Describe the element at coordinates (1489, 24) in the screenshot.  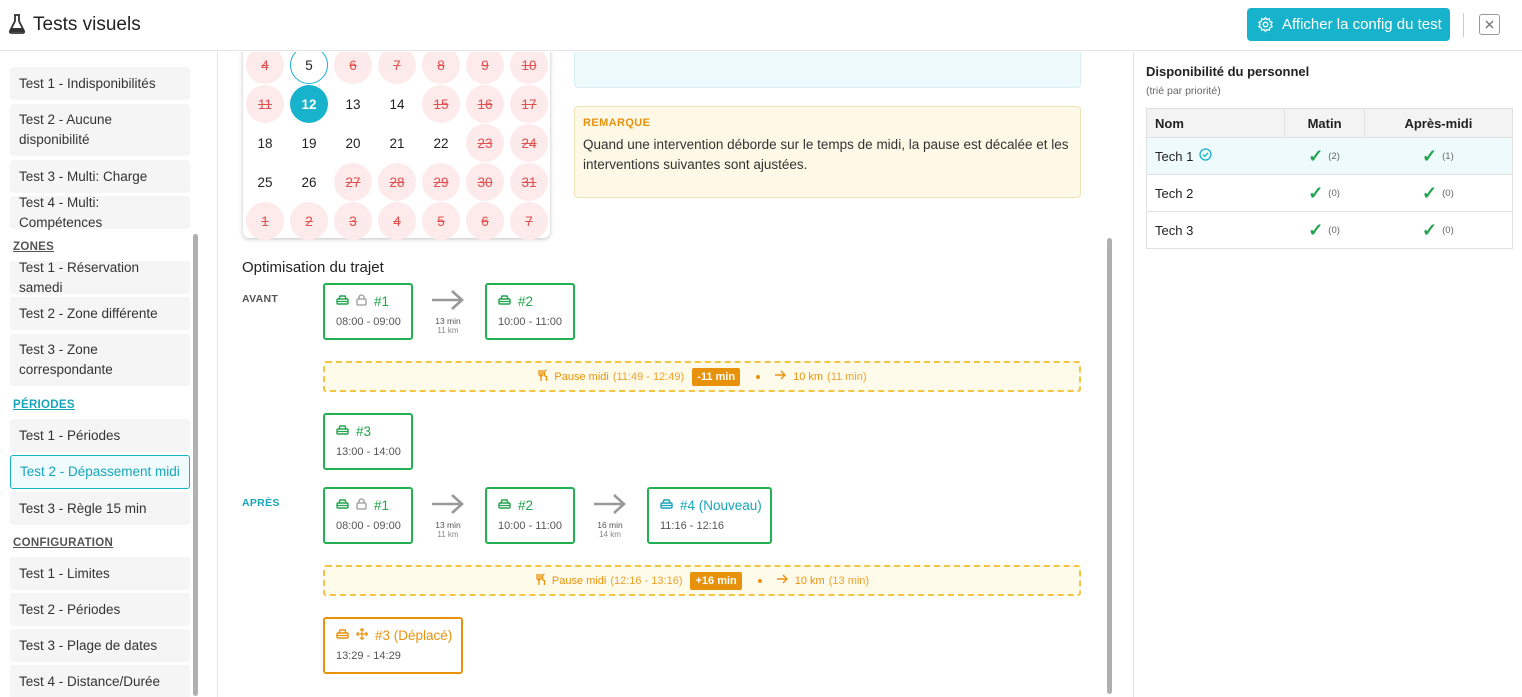
I see `close-button` at that location.